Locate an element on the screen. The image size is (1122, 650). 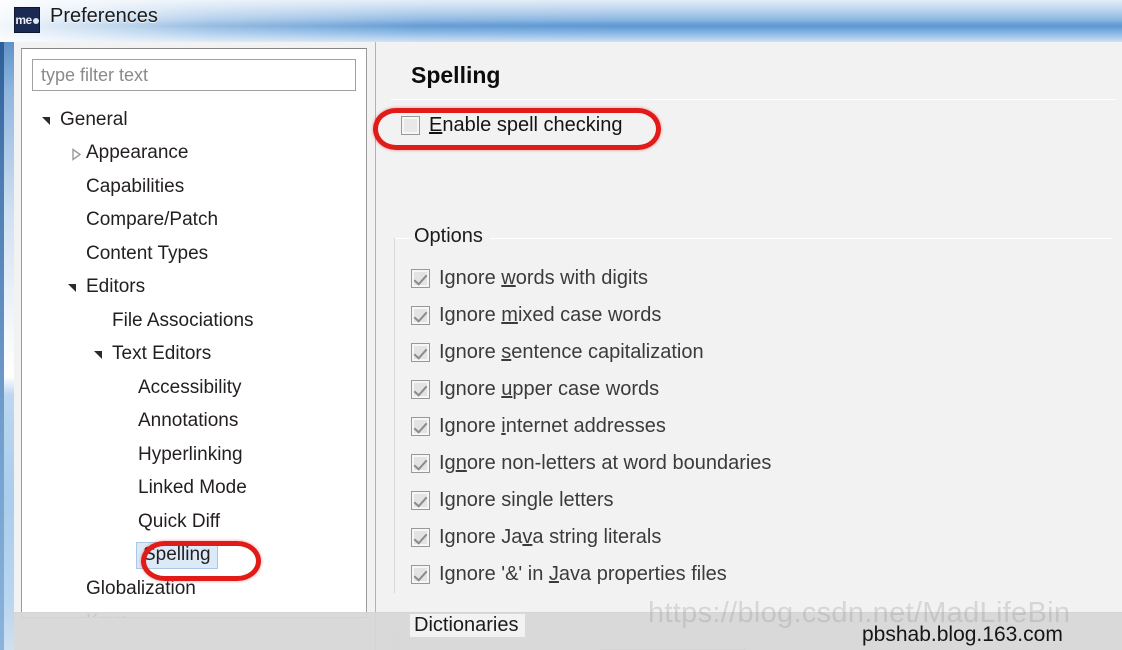
chevron-right-icon is located at coordinates (72, 154).